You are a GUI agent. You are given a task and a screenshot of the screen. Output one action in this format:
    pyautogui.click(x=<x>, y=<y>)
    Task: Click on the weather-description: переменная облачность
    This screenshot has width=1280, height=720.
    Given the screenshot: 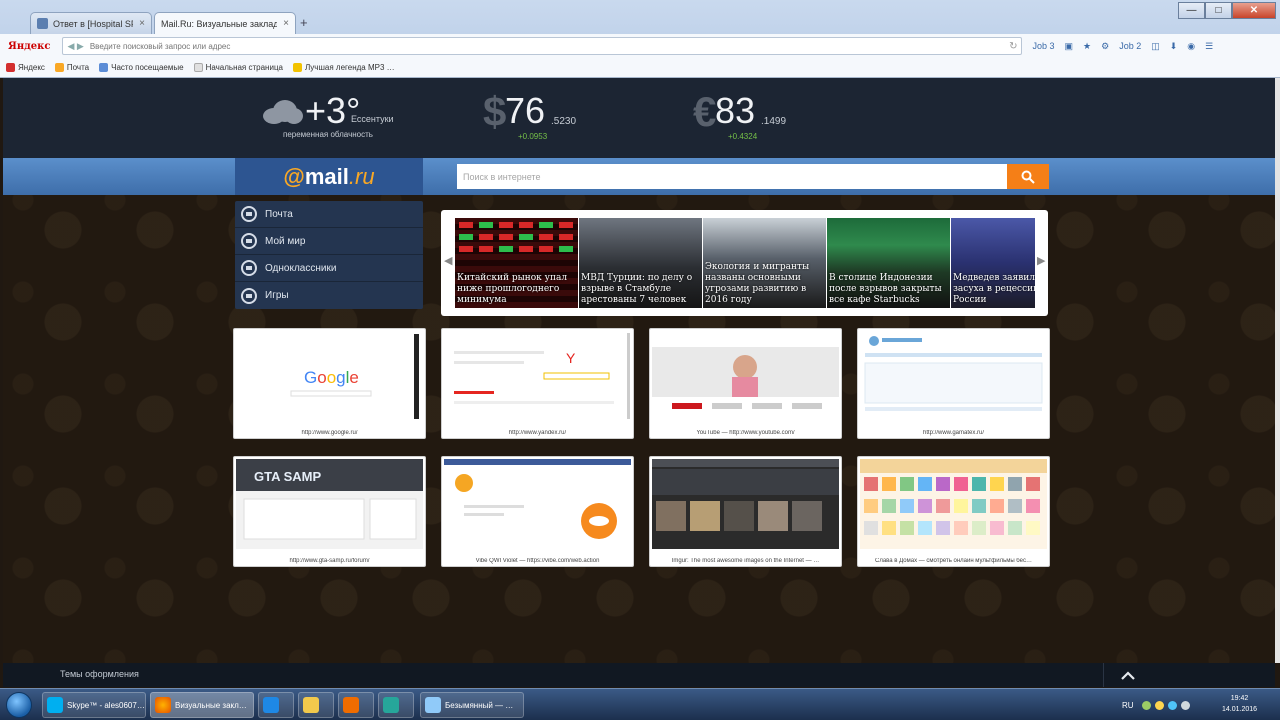 What is the action you would take?
    pyautogui.click(x=328, y=134)
    